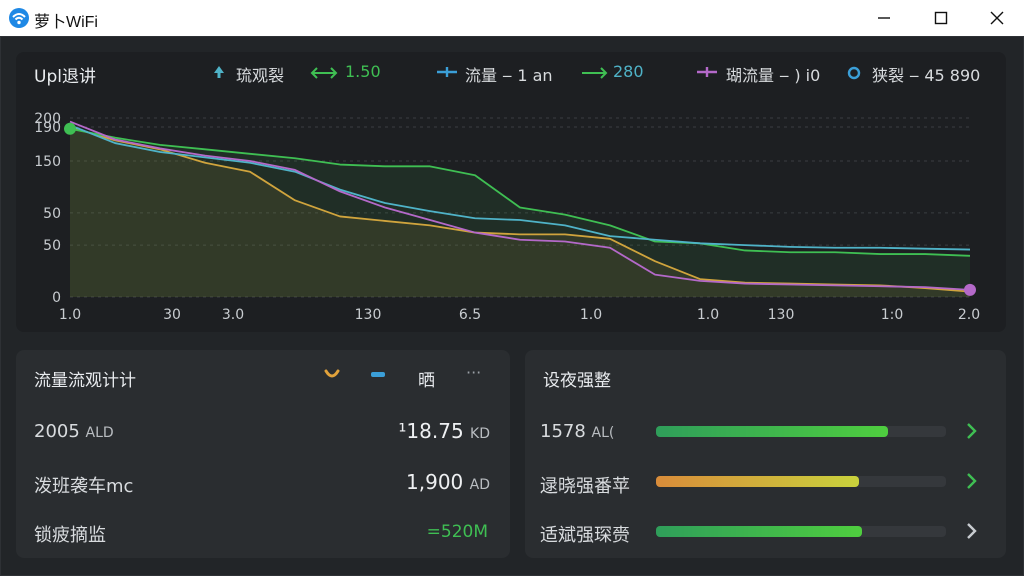  What do you see at coordinates (260, 75) in the screenshot?
I see `legend-item-1: 琉观裂` at bounding box center [260, 75].